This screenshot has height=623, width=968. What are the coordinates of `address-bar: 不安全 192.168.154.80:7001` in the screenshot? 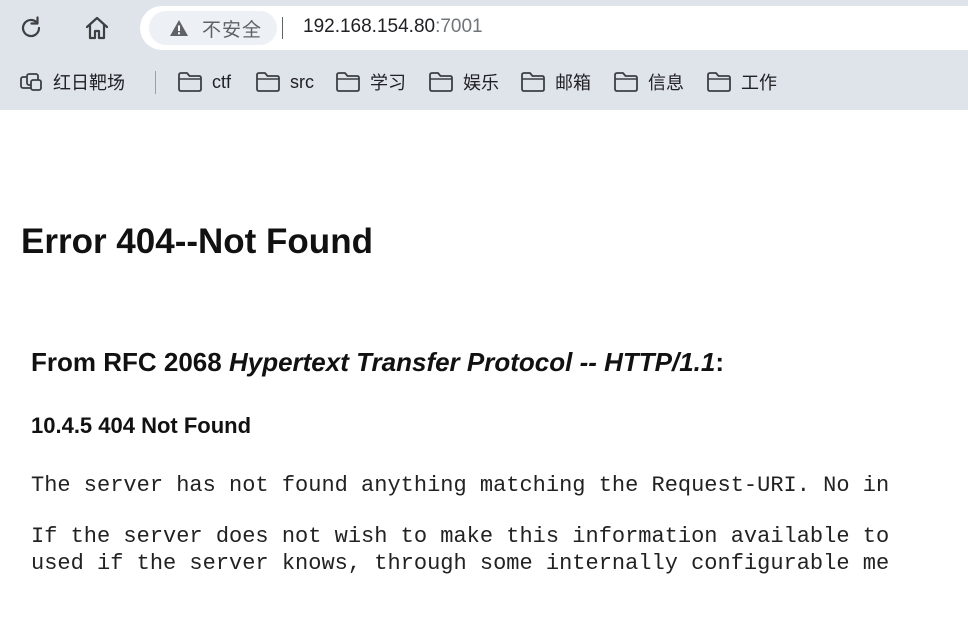 It's located at (554, 28).